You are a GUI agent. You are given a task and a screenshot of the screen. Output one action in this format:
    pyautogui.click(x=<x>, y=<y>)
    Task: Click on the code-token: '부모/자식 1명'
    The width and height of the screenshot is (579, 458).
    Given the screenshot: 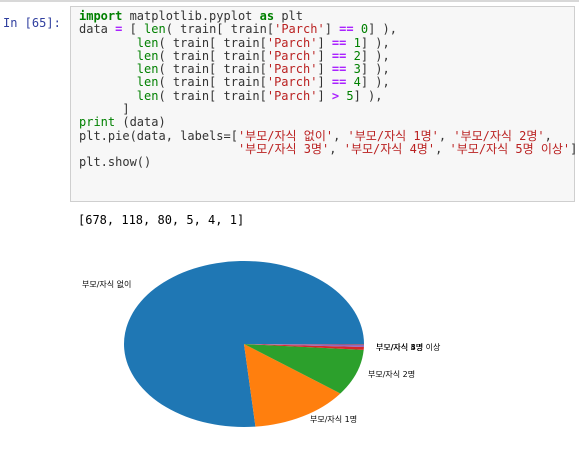 What is the action you would take?
    pyautogui.click(x=393, y=135)
    